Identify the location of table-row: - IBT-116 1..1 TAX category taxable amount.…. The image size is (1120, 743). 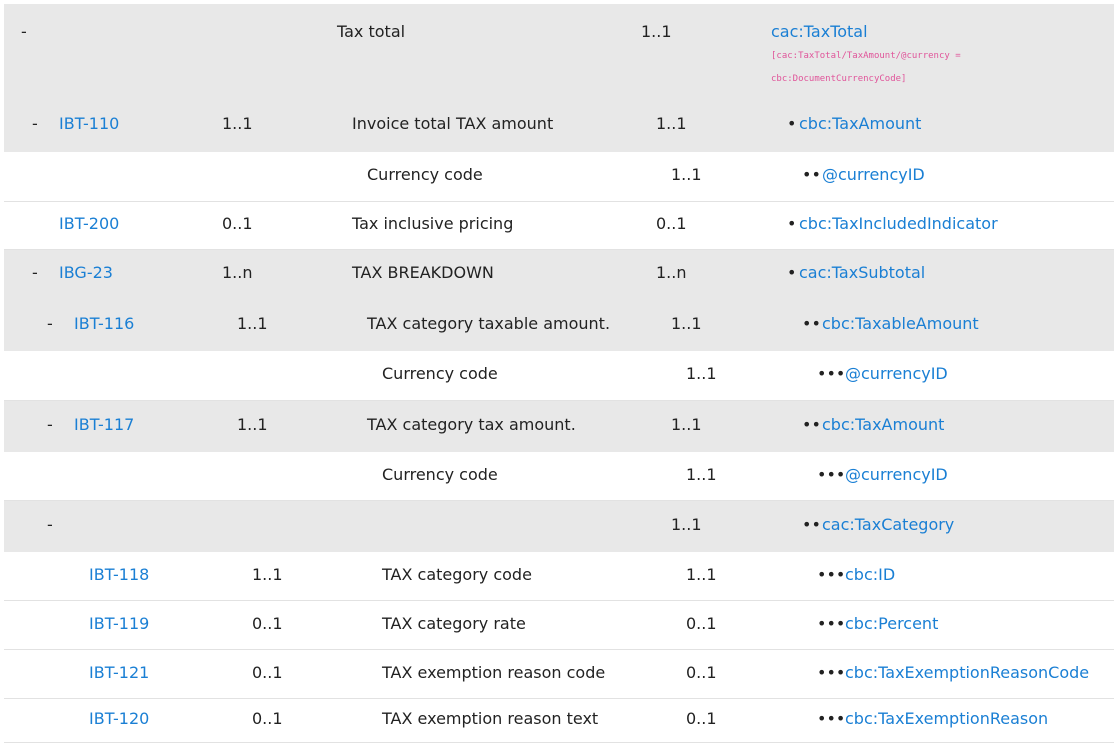
(559, 325).